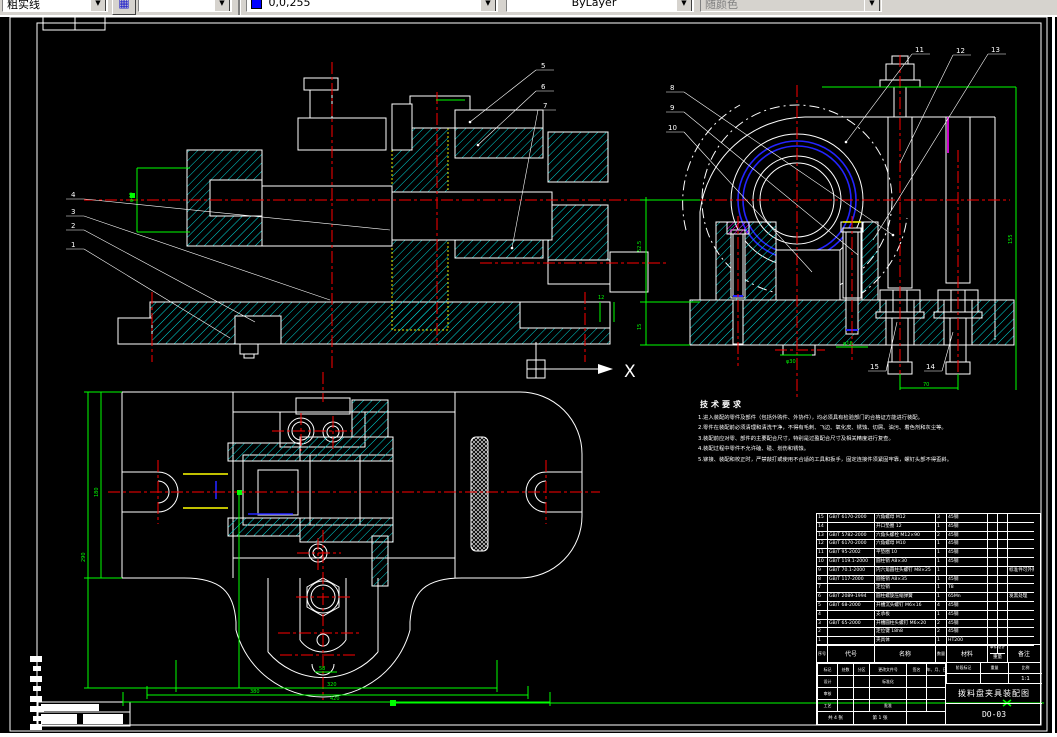  I want to click on bom-cell: 开槽圆柱头螺钉 M6×20, so click(904, 624).